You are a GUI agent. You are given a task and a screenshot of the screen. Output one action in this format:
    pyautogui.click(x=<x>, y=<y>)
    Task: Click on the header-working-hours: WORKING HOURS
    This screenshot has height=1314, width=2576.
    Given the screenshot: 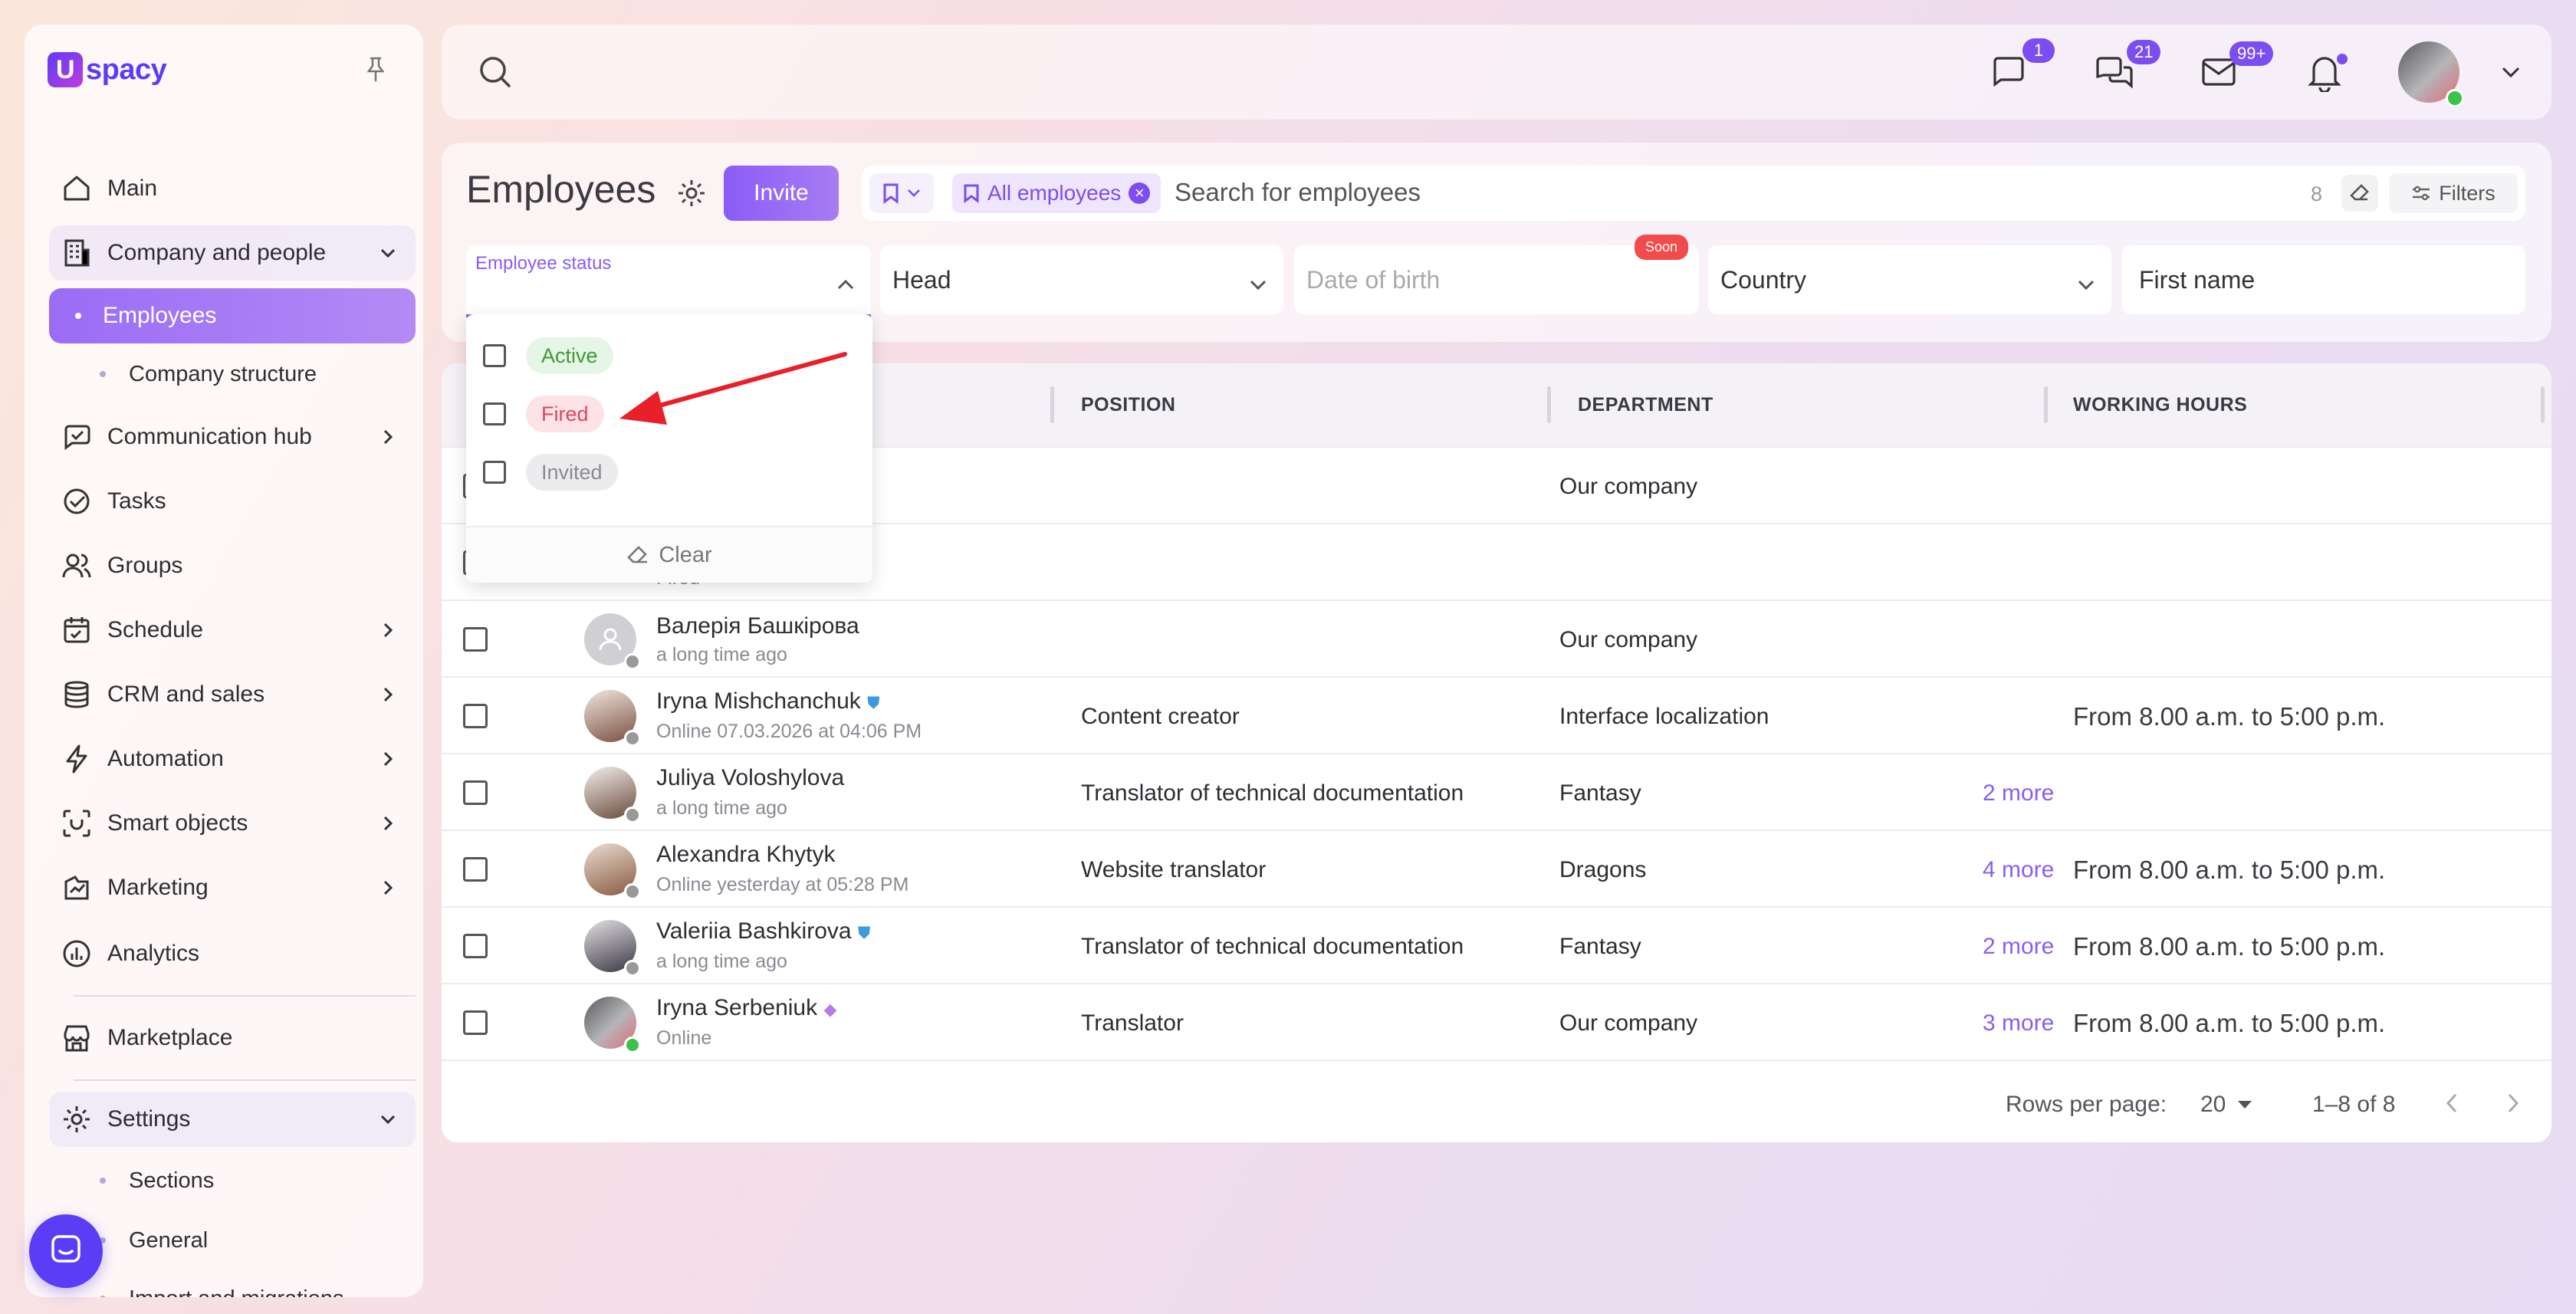 What is the action you would take?
    pyautogui.click(x=2160, y=405)
    